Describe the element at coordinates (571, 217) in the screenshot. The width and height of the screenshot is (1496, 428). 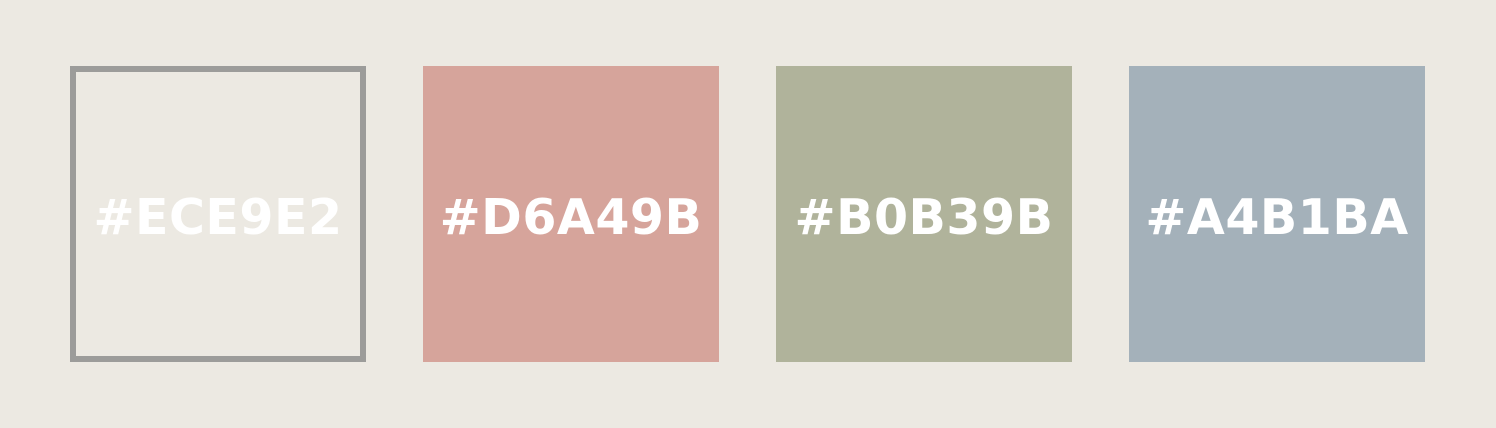
I see `swatch-hex-label: #D6A49B` at that location.